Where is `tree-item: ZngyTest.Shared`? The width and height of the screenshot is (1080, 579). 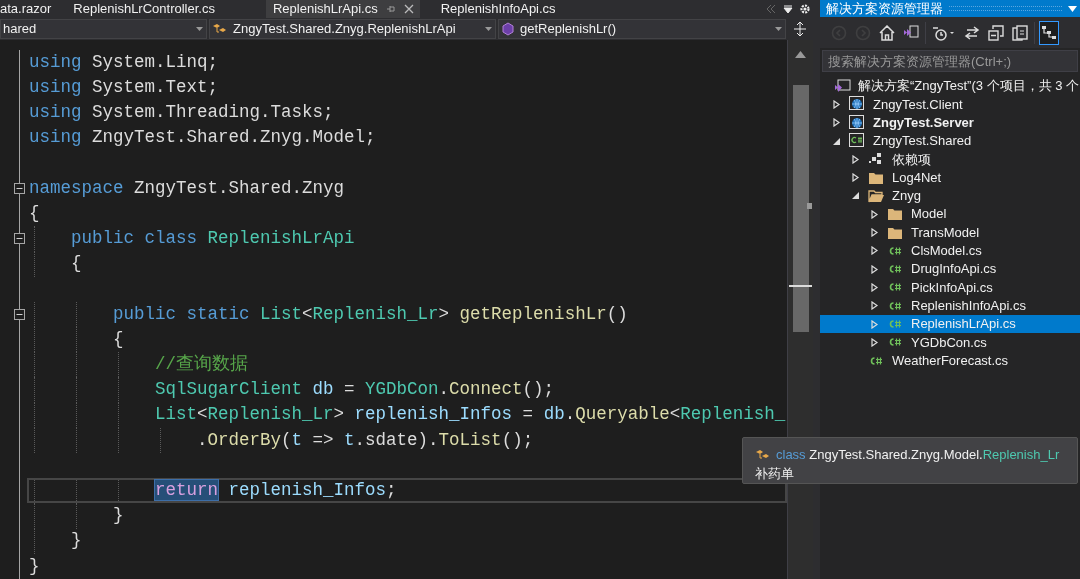 tree-item: ZngyTest.Shared is located at coordinates (922, 141).